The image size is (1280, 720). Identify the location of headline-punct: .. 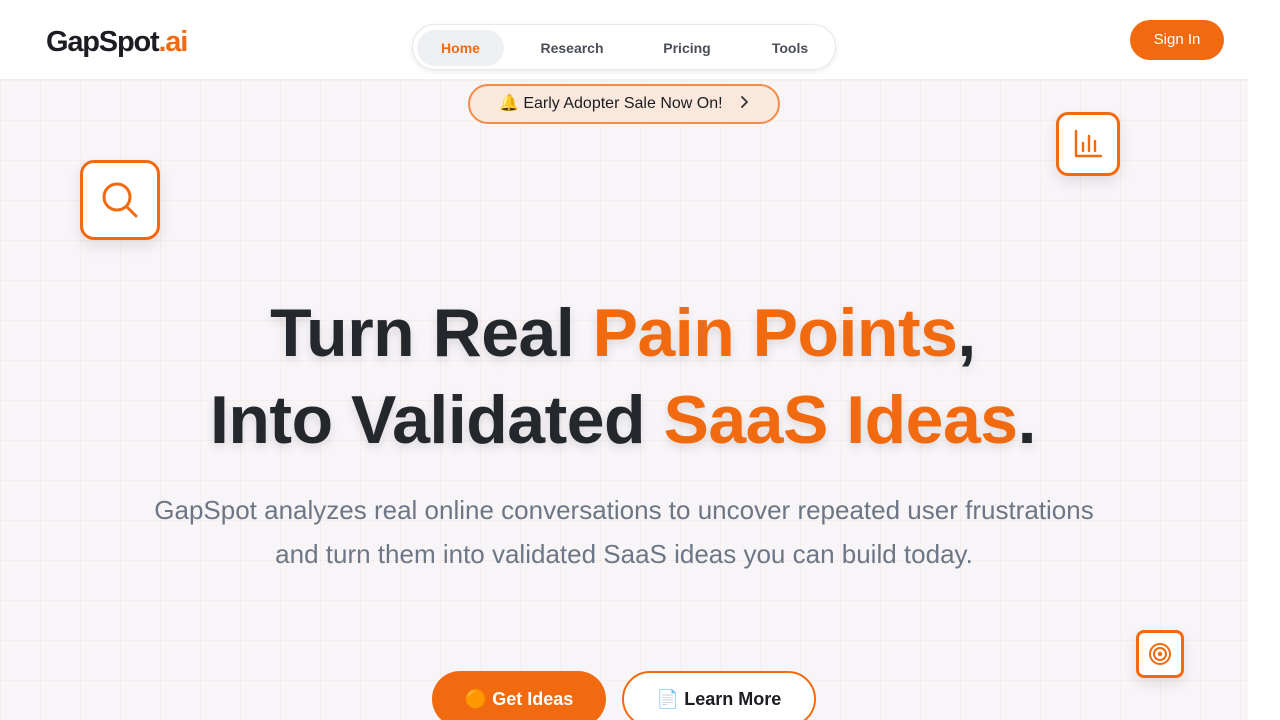
(1027, 420).